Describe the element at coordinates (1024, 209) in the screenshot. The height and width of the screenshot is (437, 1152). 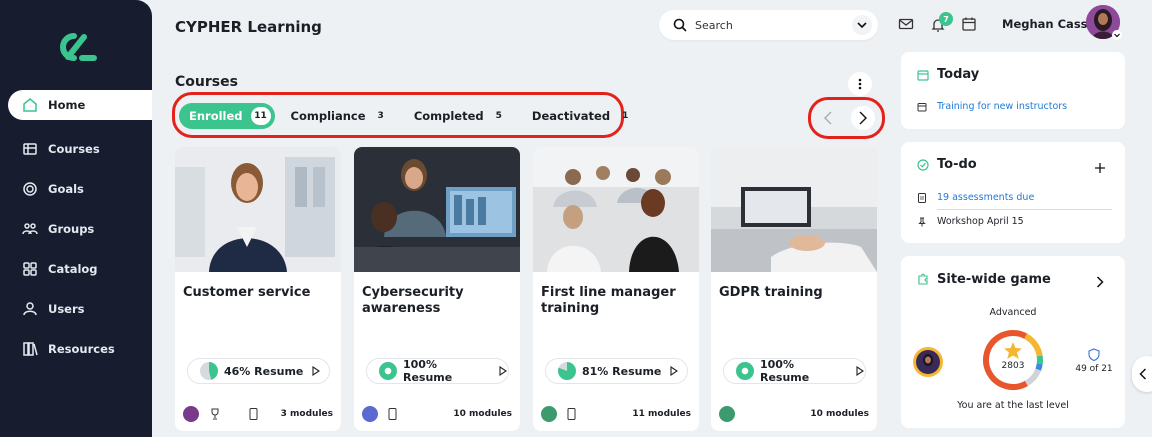
I see `divider` at that location.